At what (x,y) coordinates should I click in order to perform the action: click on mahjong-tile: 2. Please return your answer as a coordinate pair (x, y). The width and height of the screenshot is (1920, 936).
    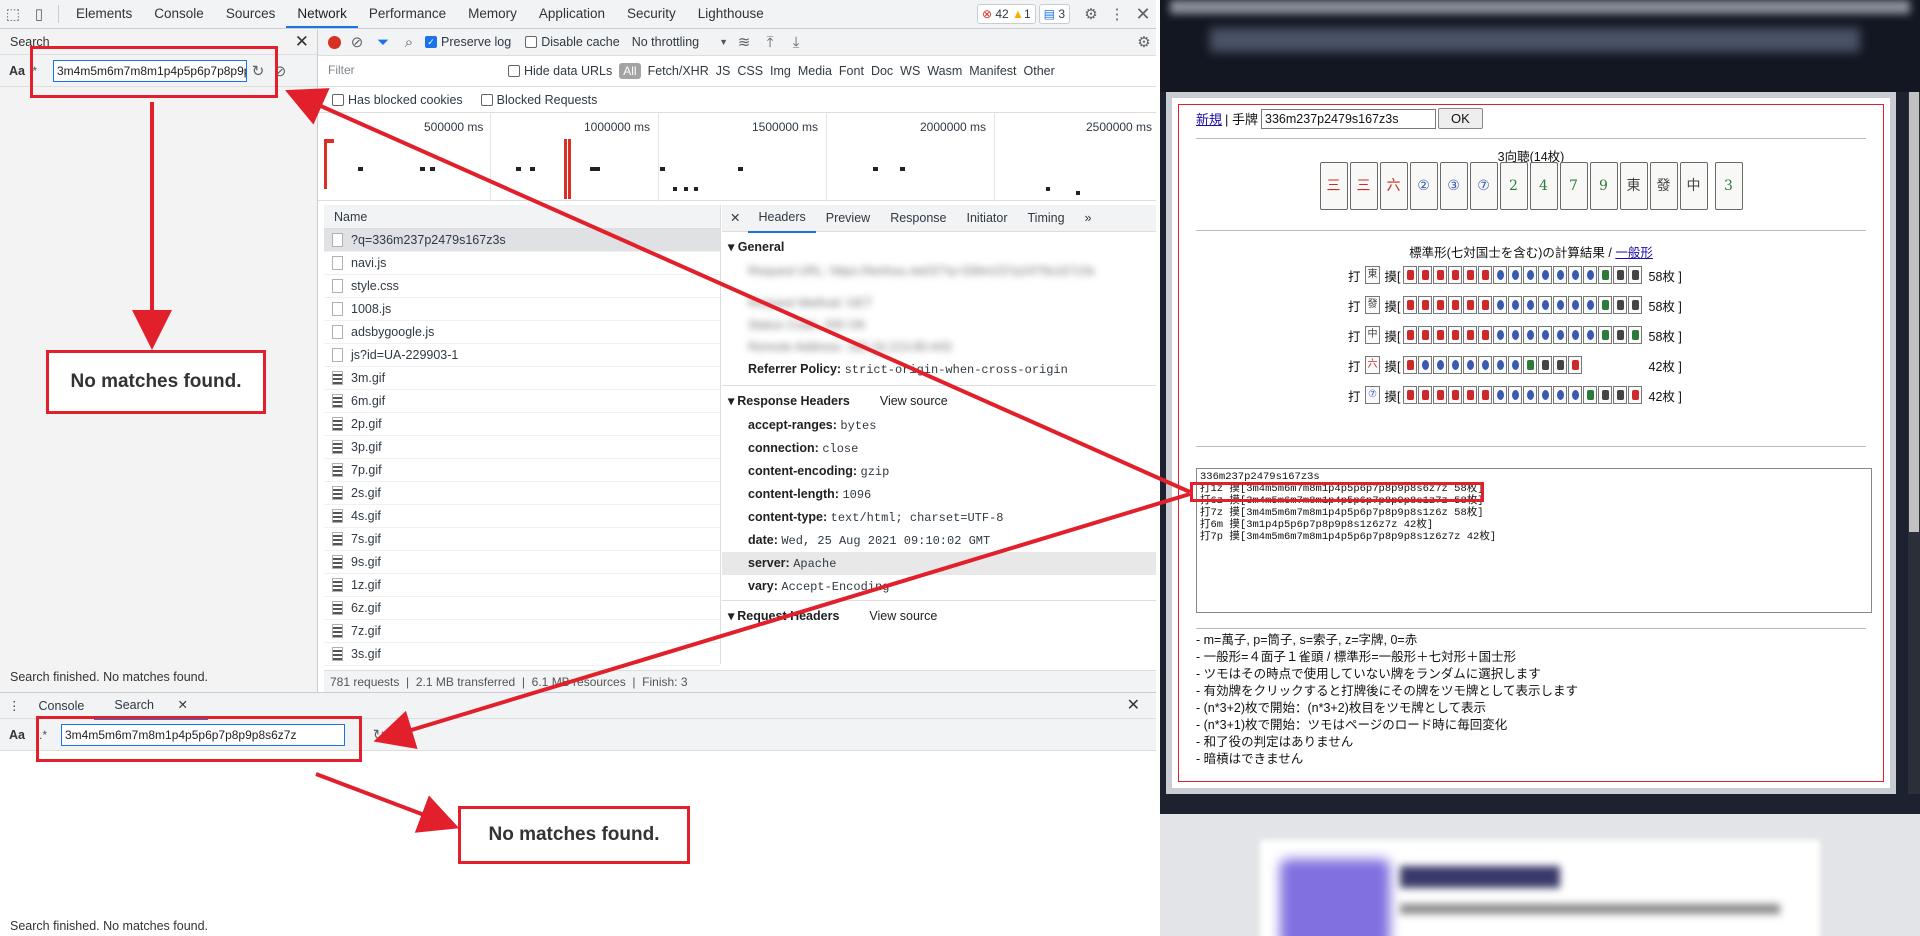
    Looking at the image, I should click on (1513, 186).